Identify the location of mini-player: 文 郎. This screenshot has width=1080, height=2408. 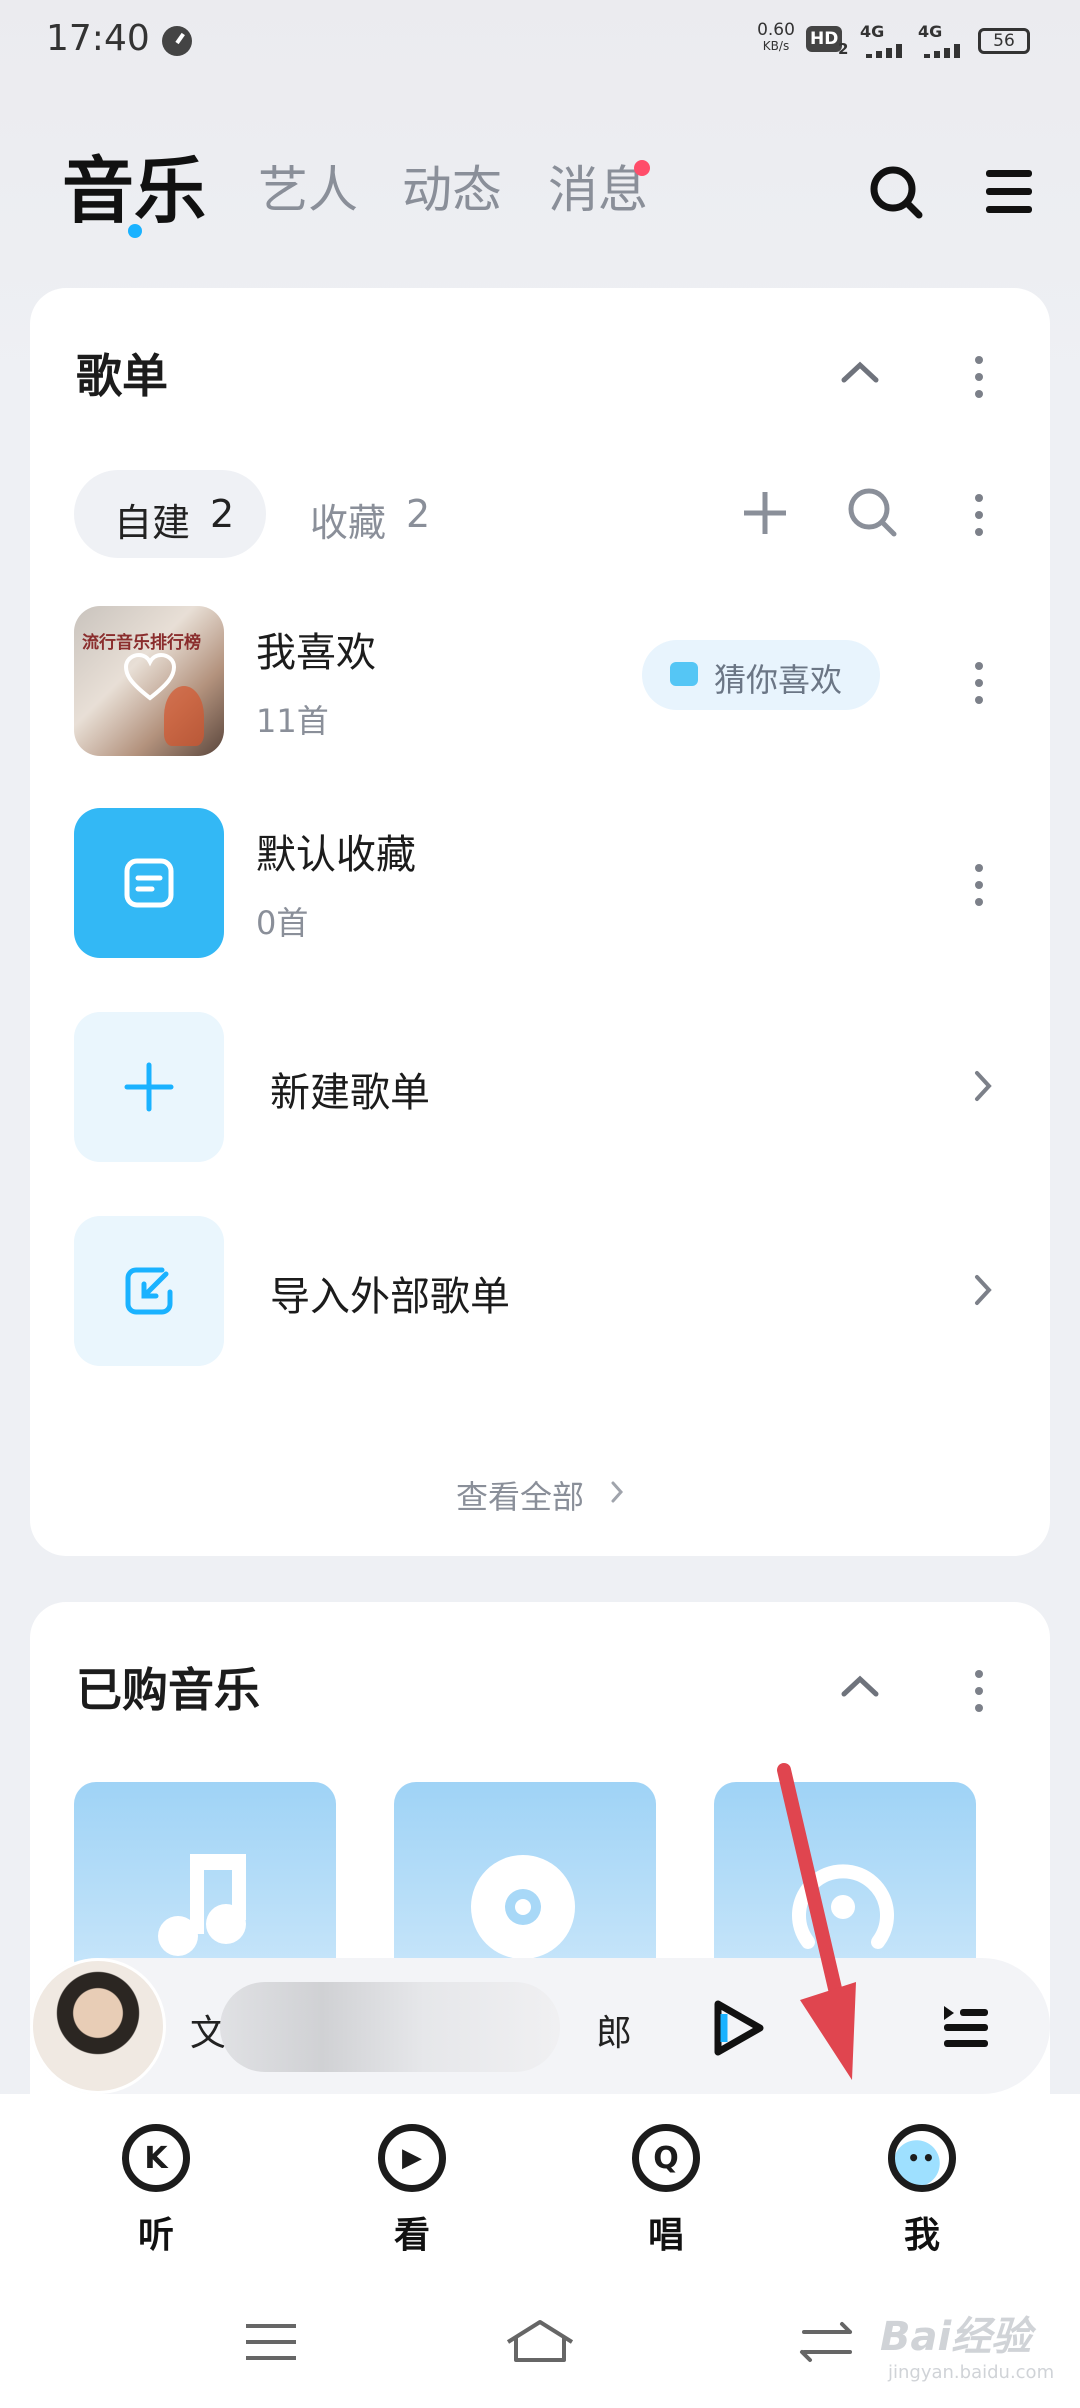
(540, 2026).